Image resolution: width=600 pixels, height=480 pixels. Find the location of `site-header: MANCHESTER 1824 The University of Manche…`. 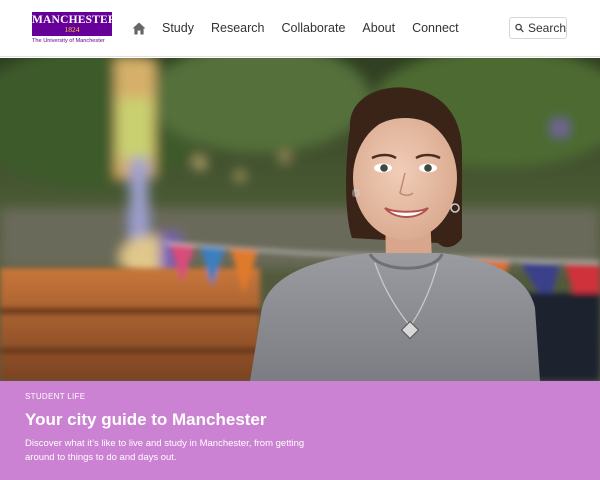

site-header: MANCHESTER 1824 The University of Manche… is located at coordinates (300, 28).